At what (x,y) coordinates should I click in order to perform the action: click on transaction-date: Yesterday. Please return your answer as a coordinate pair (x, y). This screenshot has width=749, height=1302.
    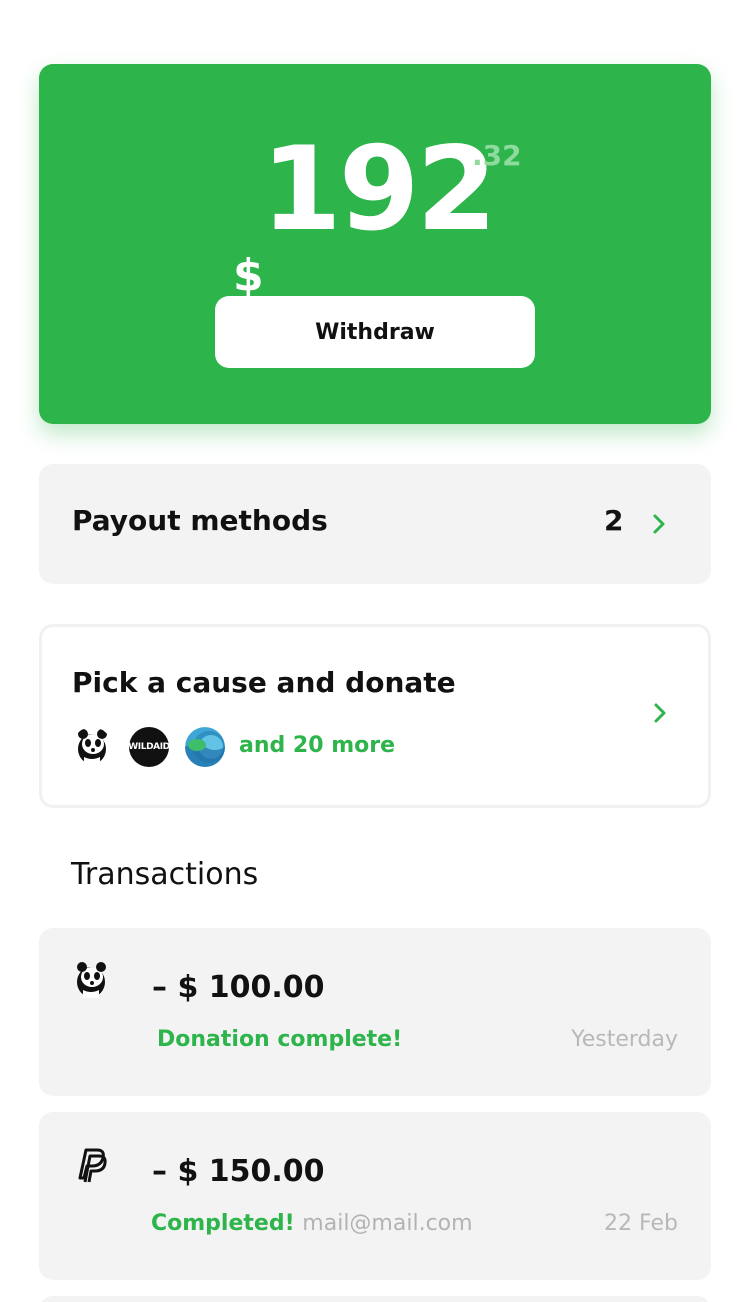
    Looking at the image, I should click on (624, 1039).